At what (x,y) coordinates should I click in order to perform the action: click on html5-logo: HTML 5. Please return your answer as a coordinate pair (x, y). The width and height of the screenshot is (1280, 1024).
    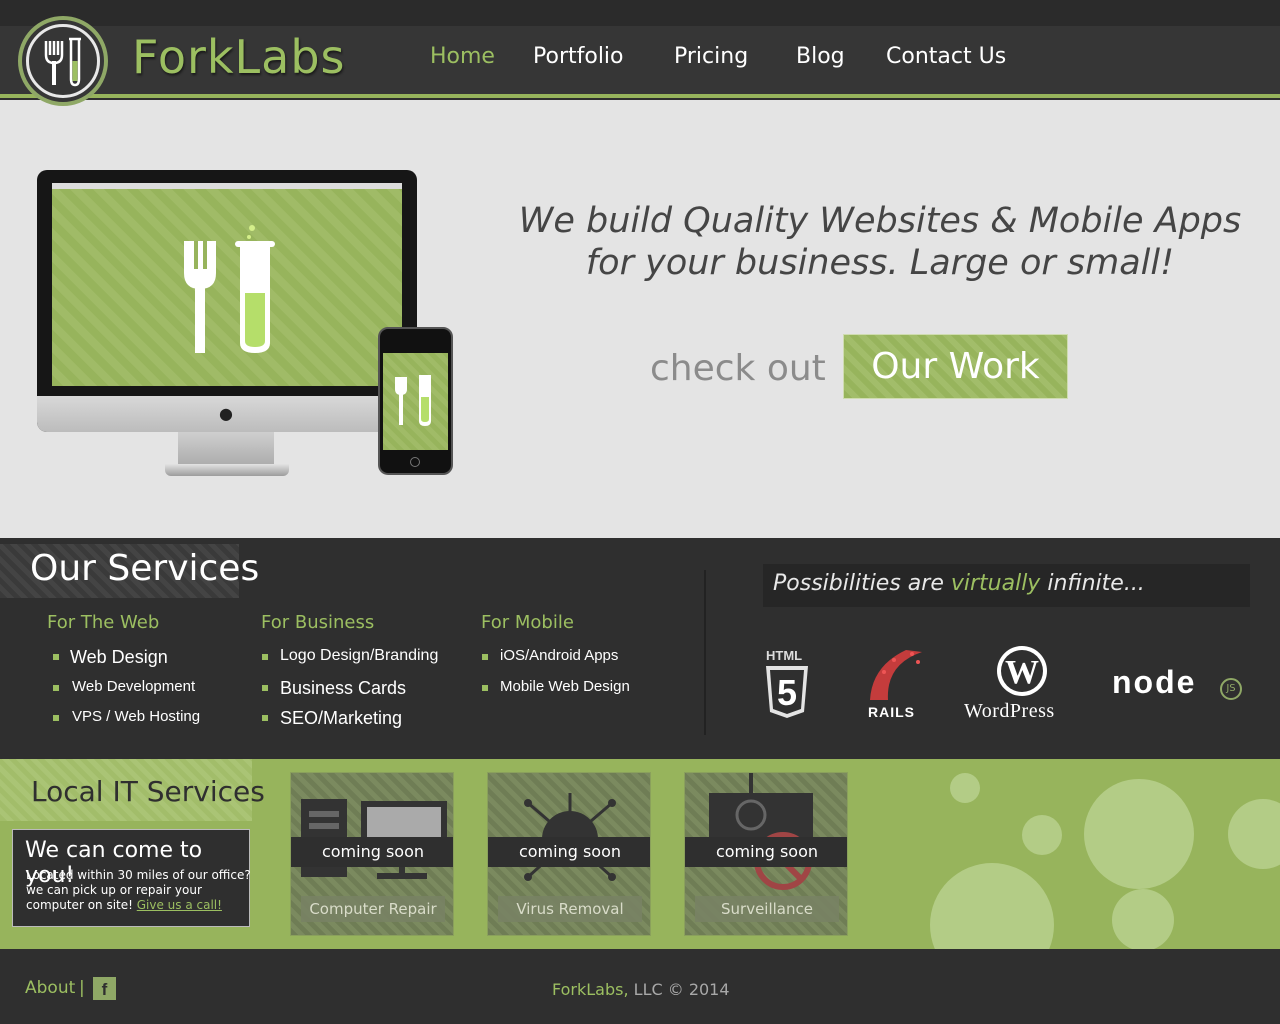
    Looking at the image, I should click on (787, 686).